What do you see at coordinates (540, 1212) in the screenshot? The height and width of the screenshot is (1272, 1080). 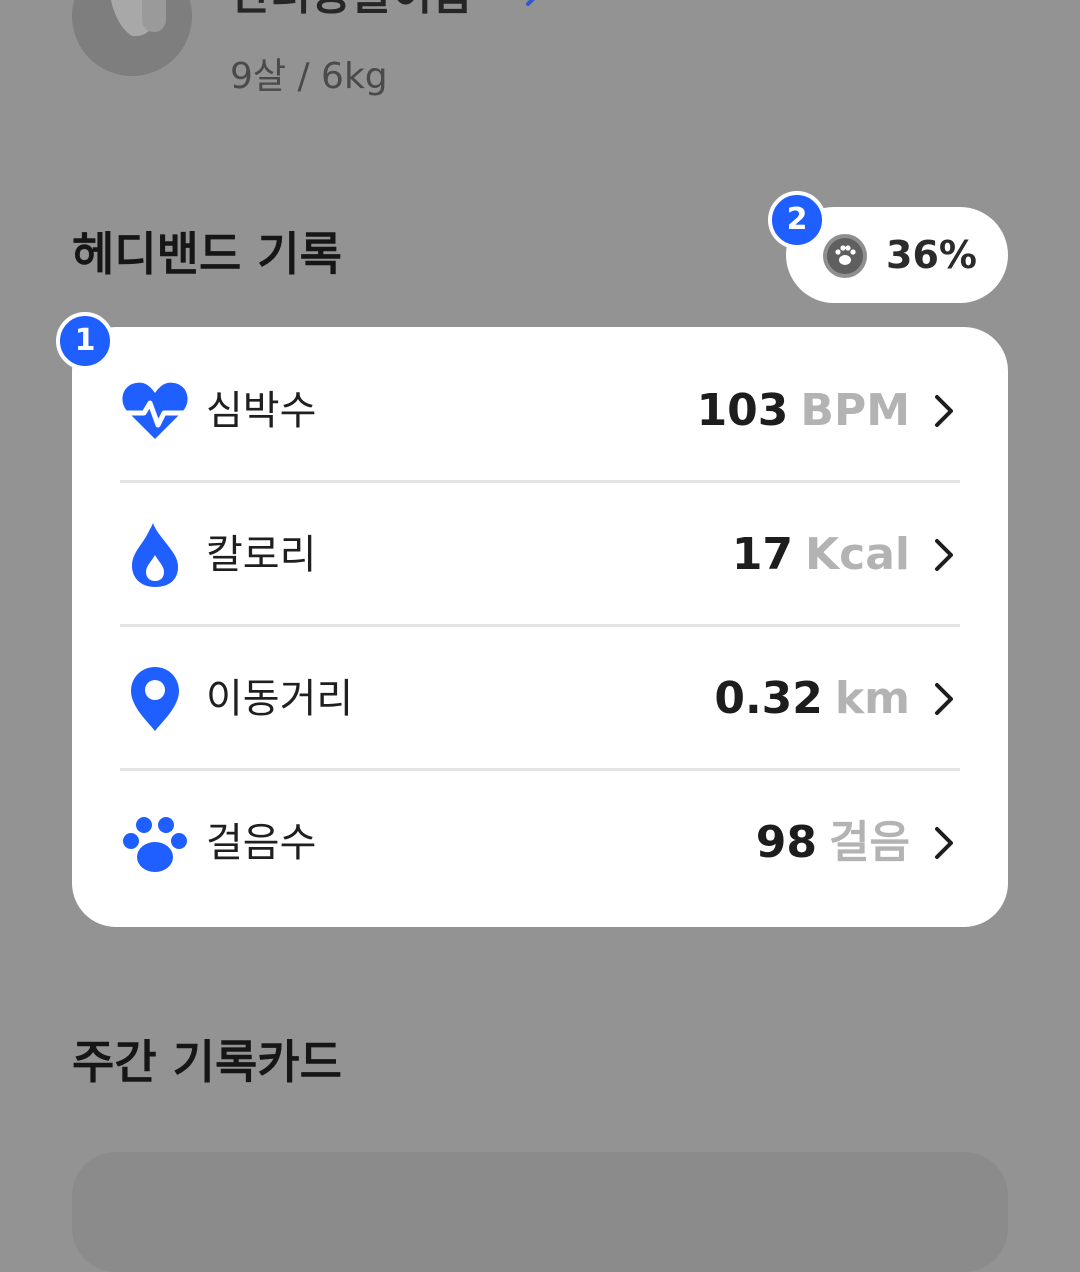 I see `weekly-record-card` at bounding box center [540, 1212].